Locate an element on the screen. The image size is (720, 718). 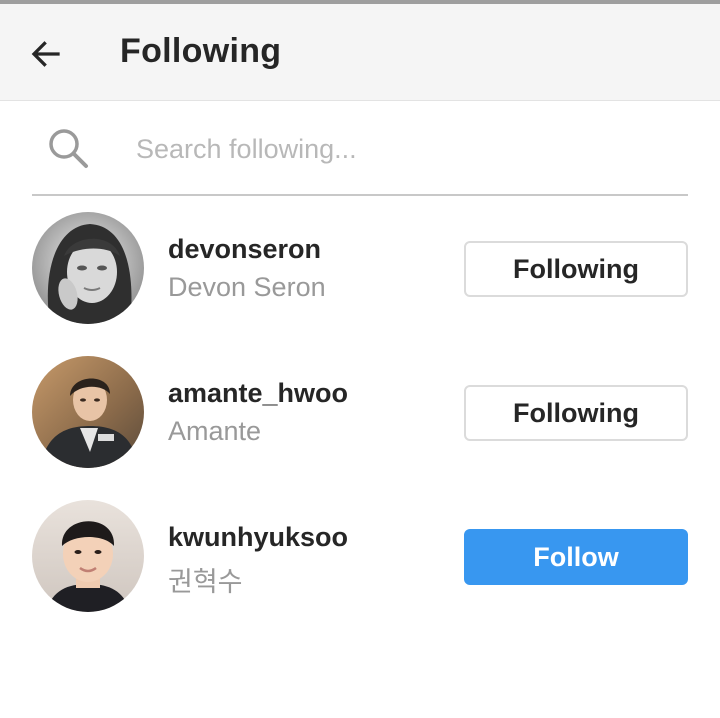
full-name: Devon Seron is located at coordinates (247, 287).